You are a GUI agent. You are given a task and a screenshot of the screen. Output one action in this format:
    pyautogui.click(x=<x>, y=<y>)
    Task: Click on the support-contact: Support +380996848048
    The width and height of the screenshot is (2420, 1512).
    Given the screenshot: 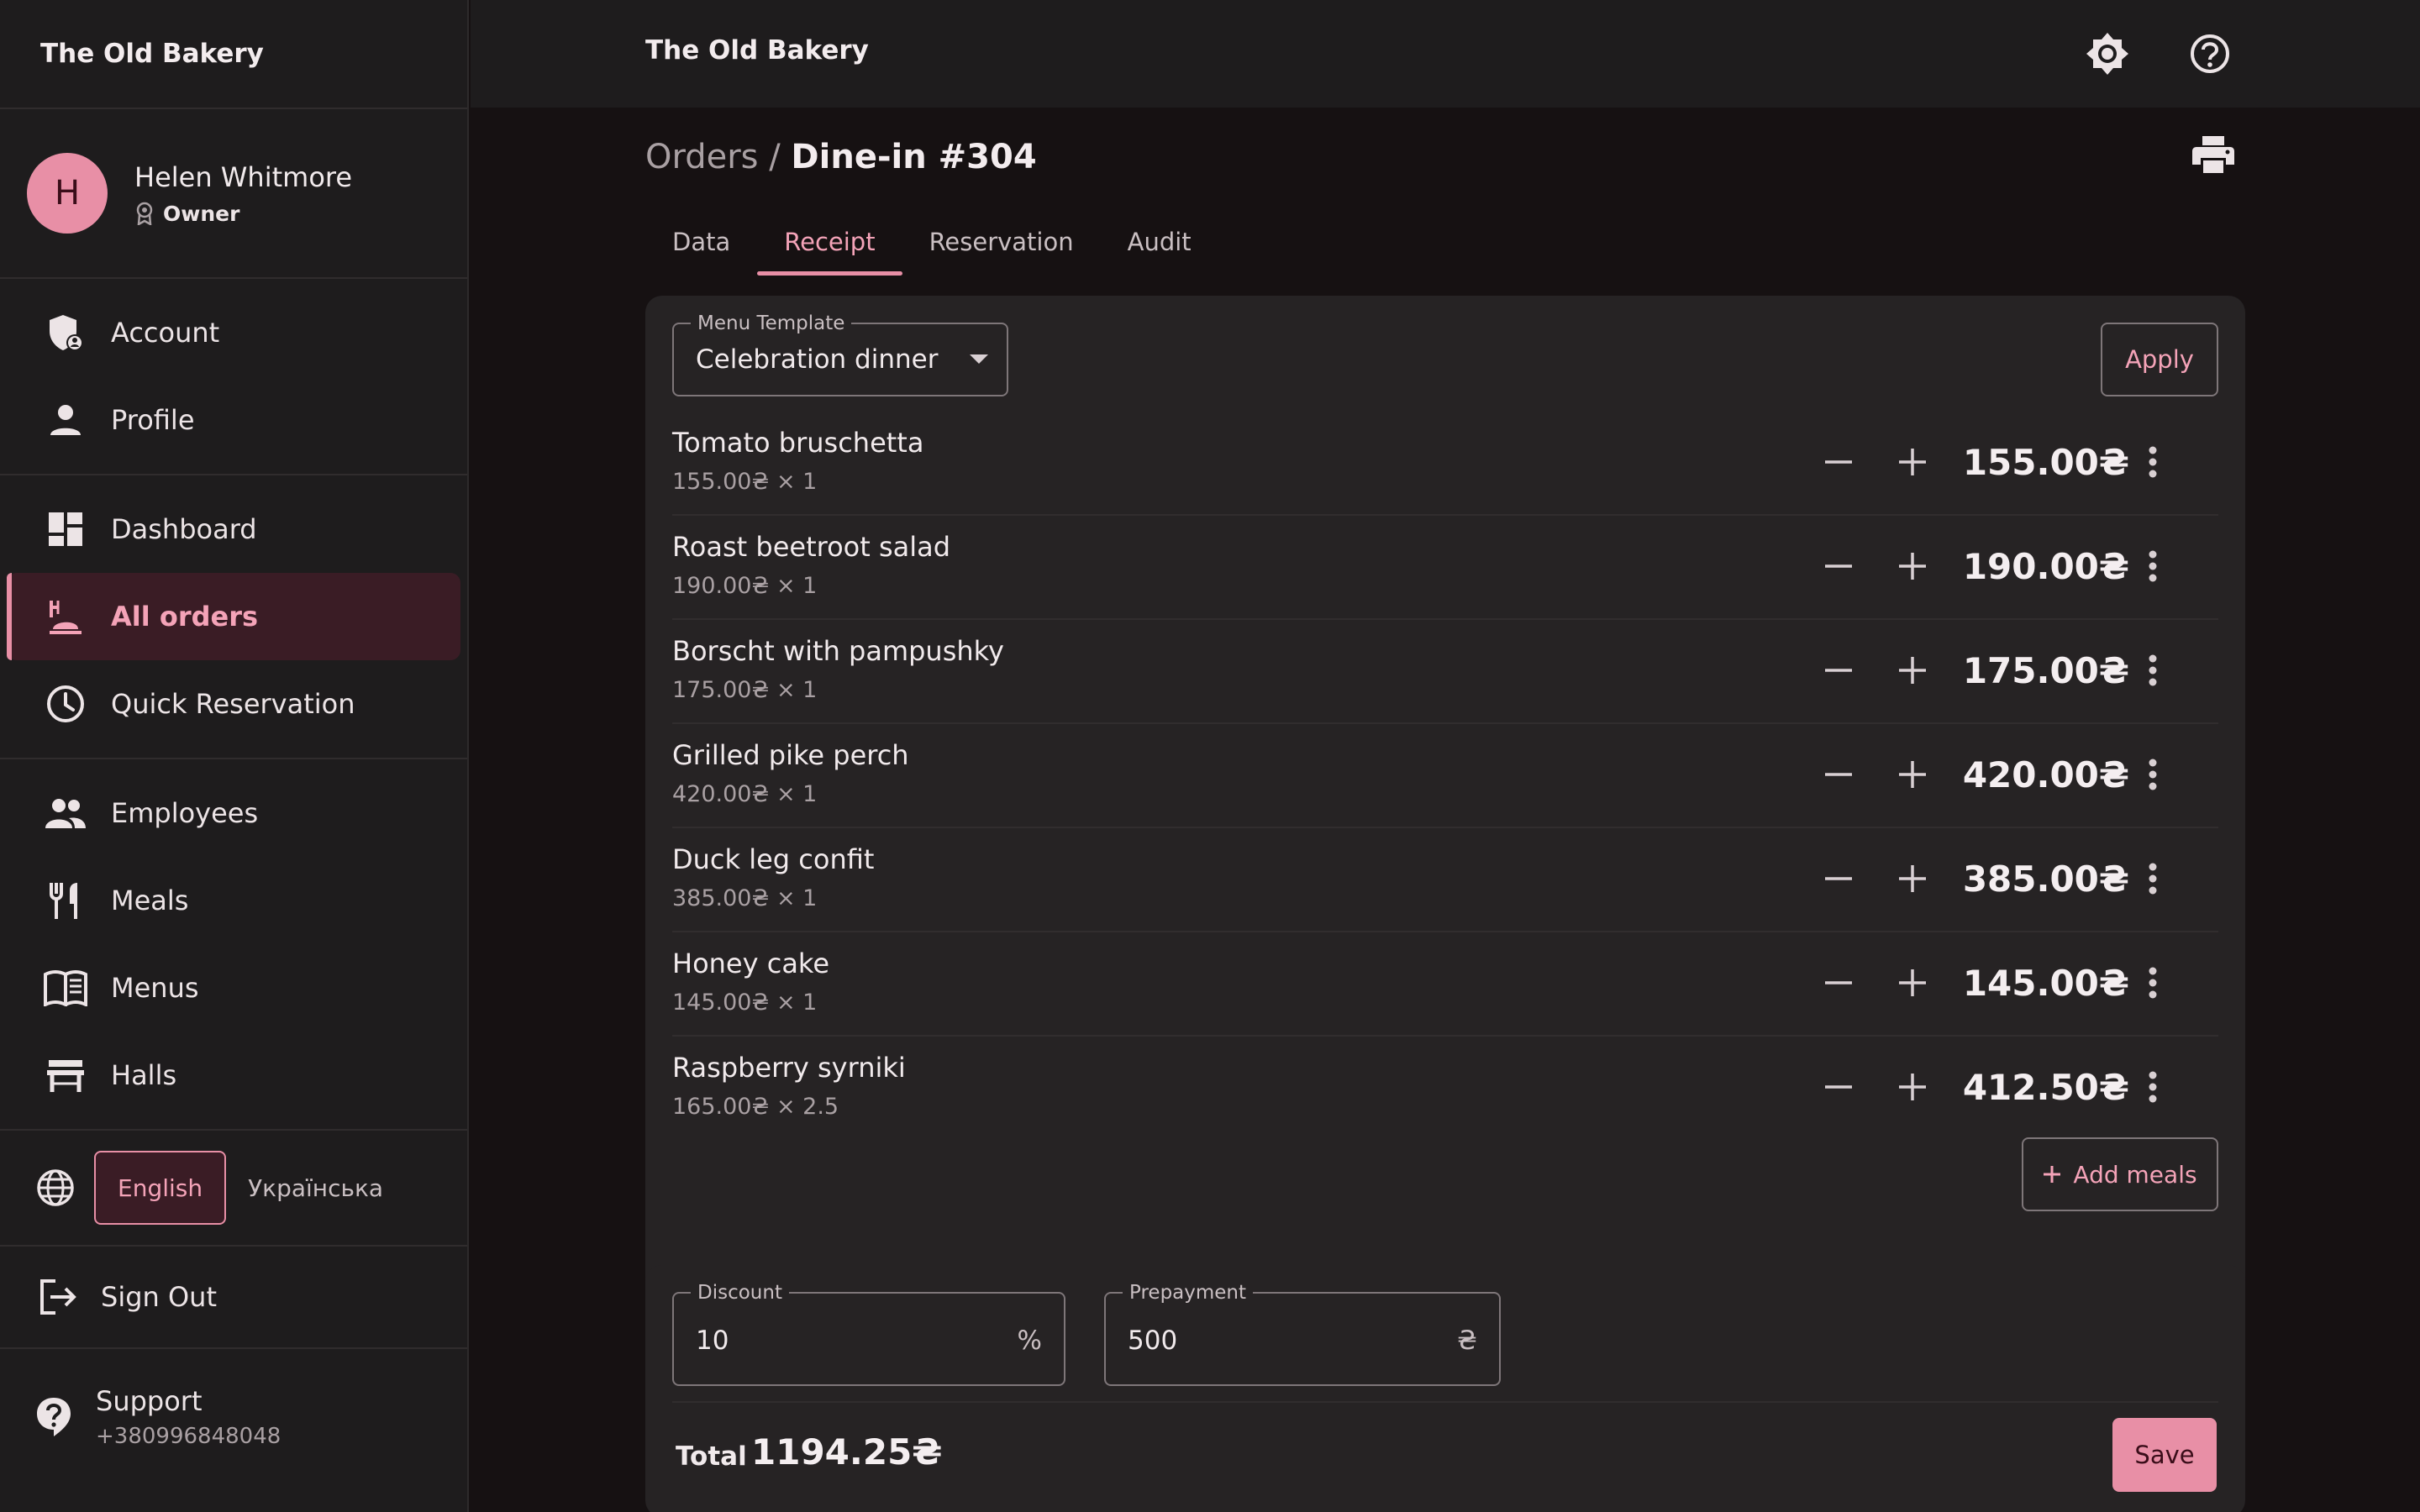 What is the action you would take?
    pyautogui.click(x=233, y=1417)
    